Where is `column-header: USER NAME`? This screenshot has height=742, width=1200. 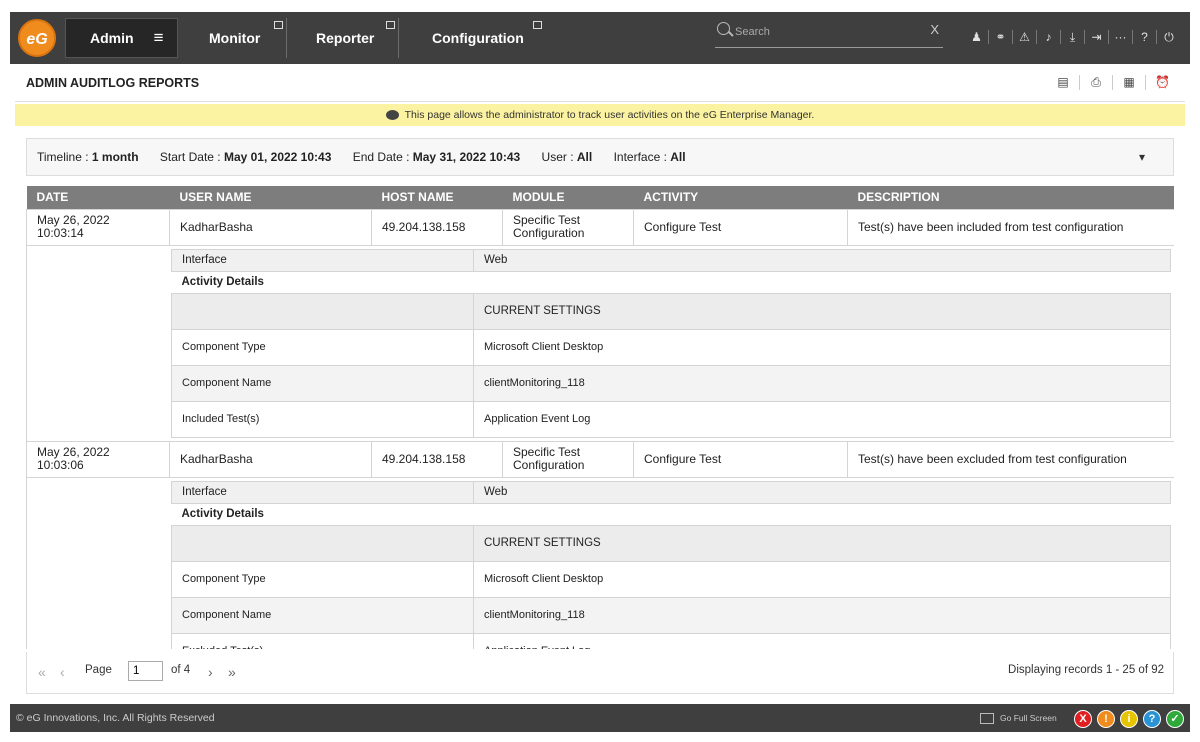
column-header: USER NAME is located at coordinates (270, 197).